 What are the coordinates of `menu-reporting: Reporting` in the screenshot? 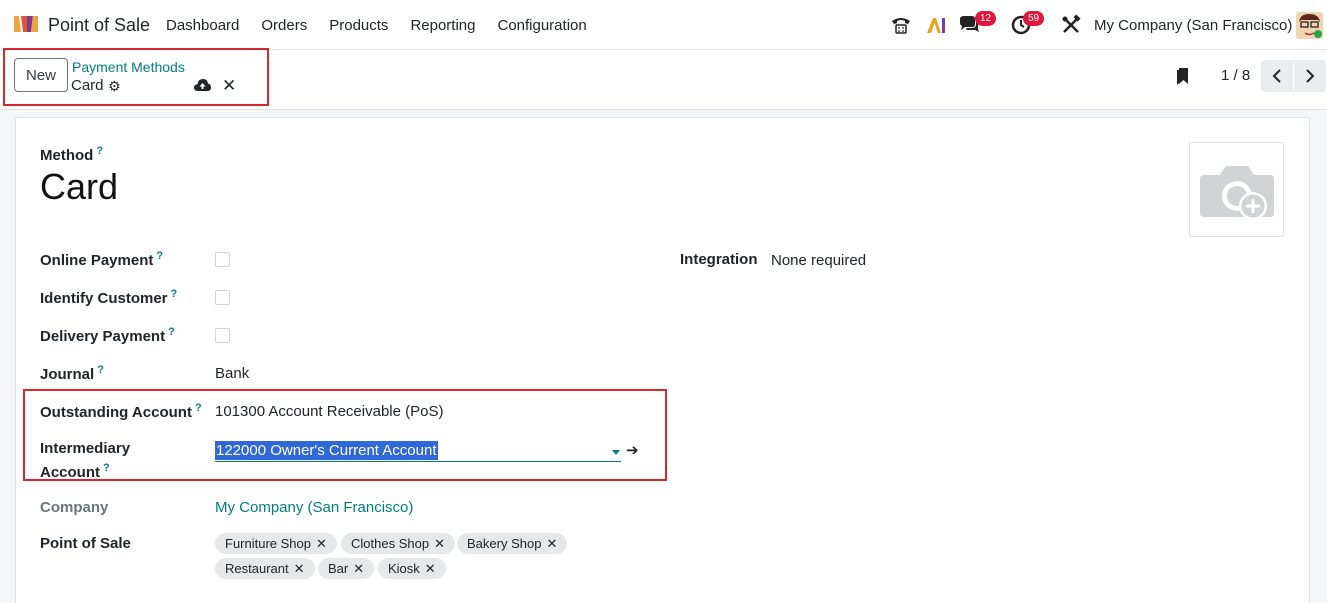 It's located at (442, 25).